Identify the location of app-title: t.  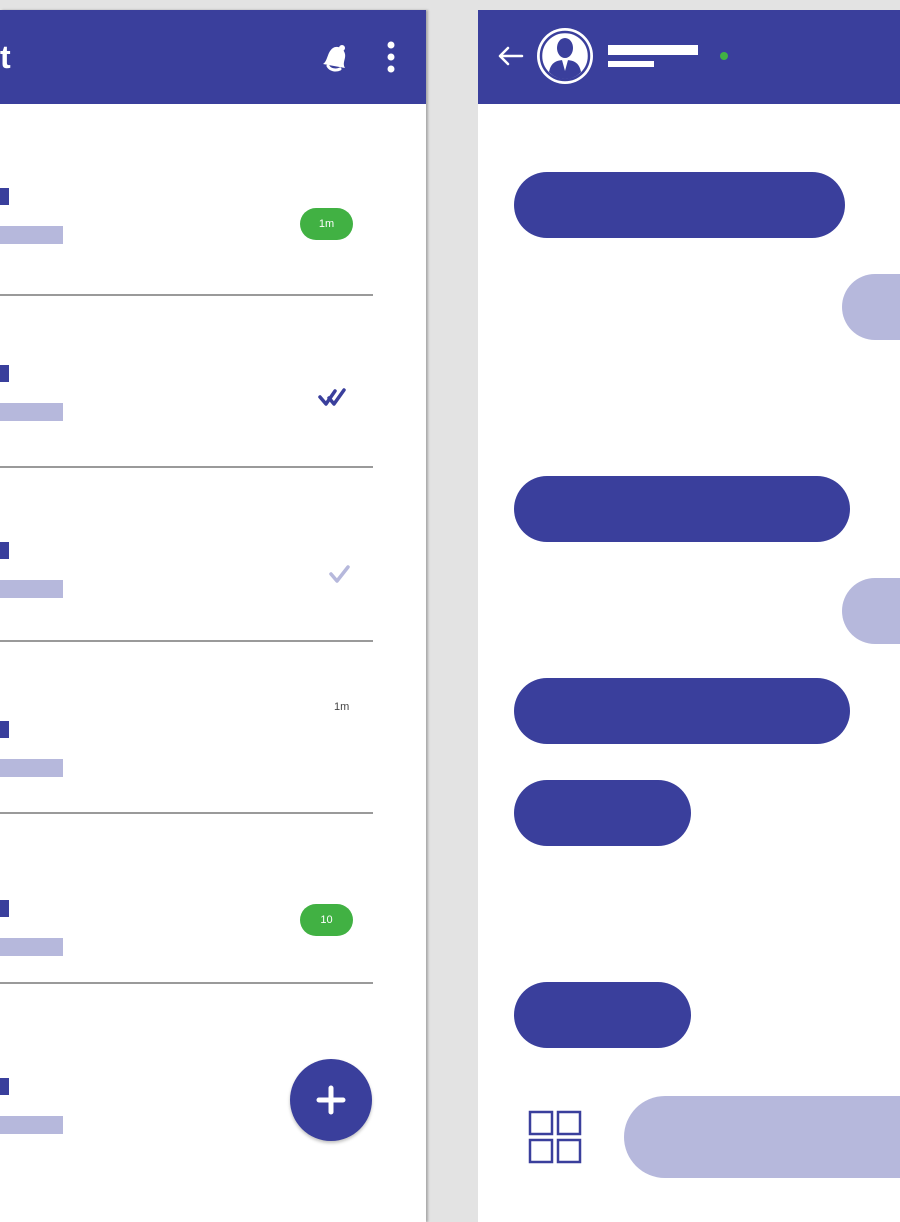
(5, 57).